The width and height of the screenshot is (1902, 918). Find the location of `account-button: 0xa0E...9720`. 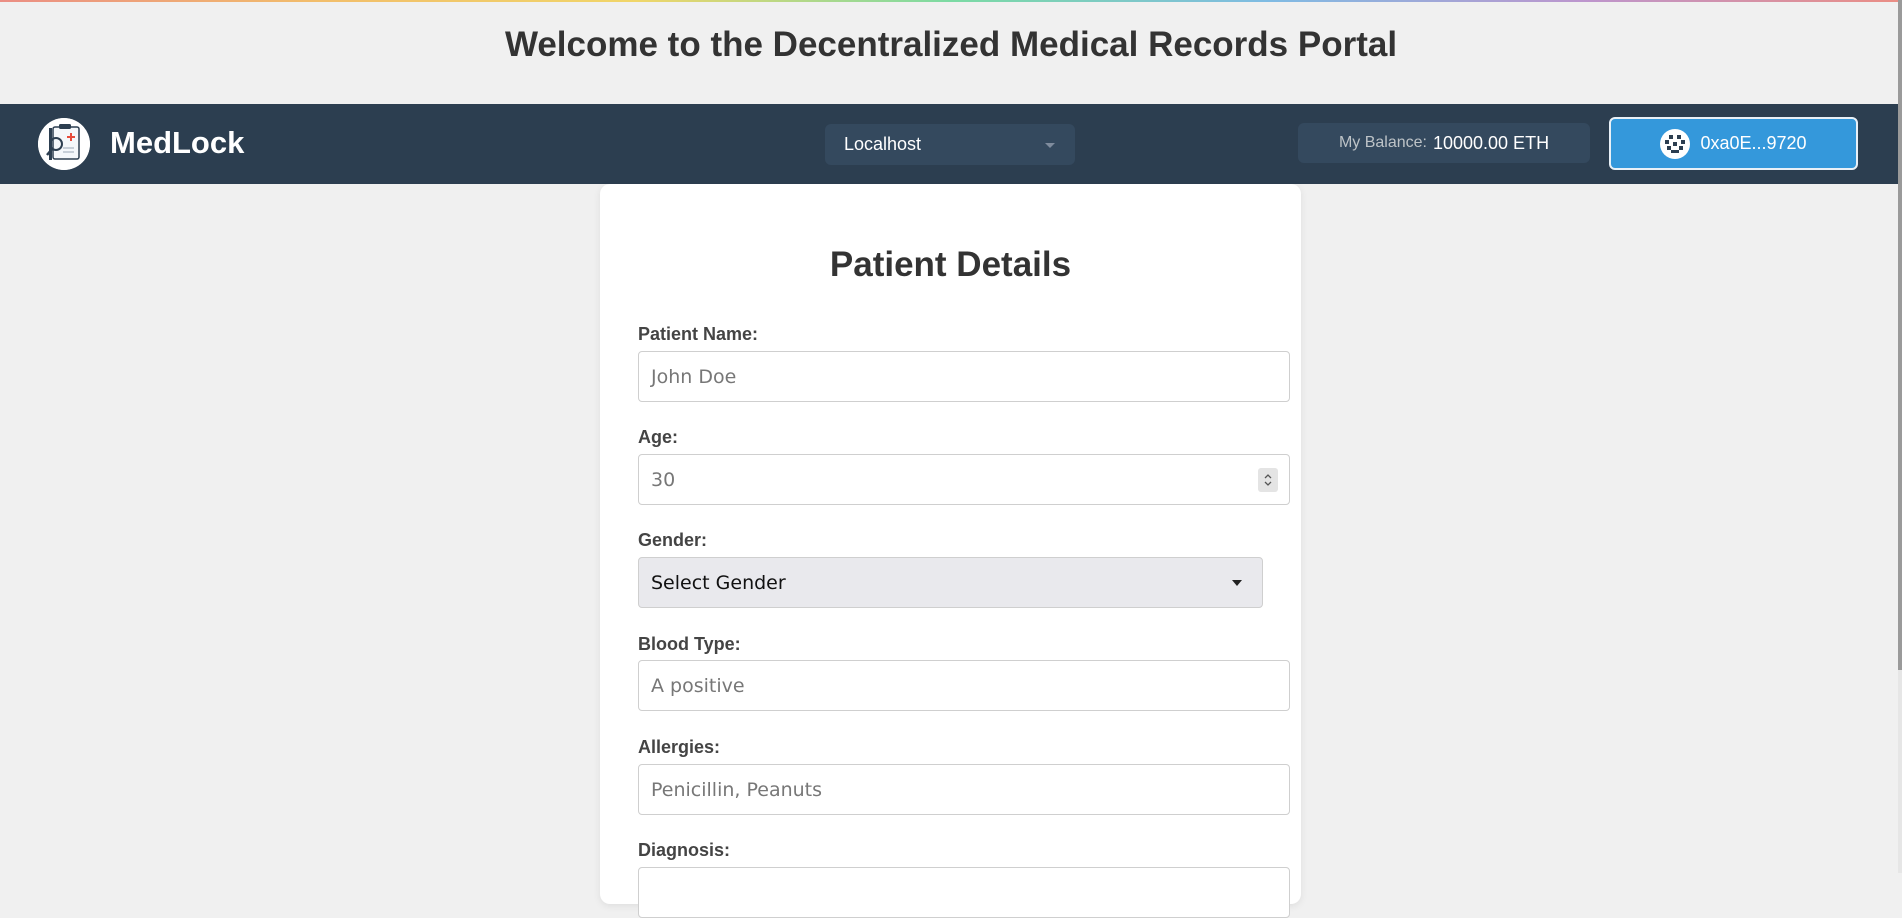

account-button: 0xa0E...9720 is located at coordinates (1733, 143).